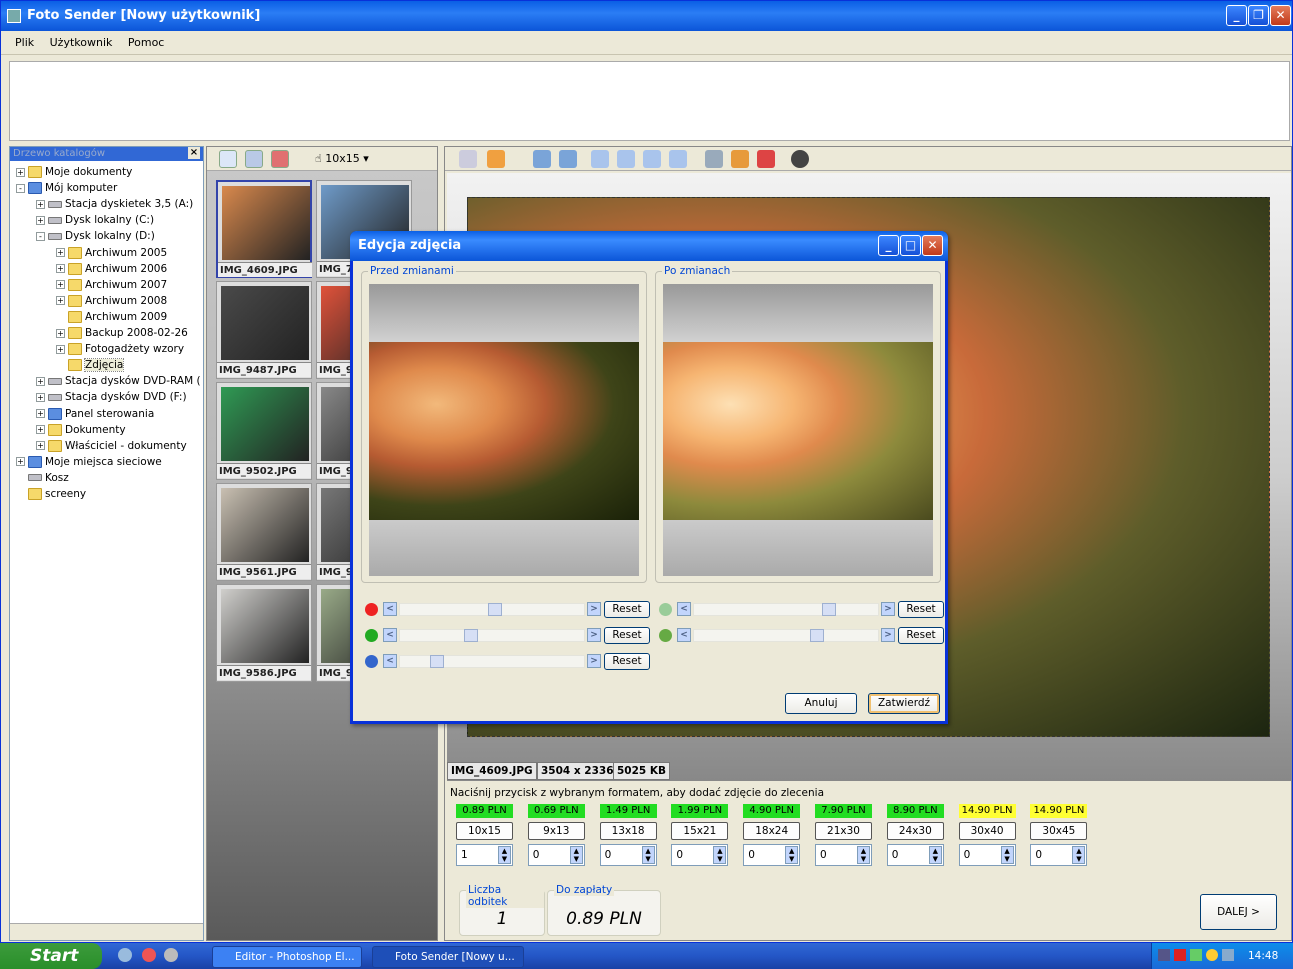 The height and width of the screenshot is (969, 1293). I want to click on tree-horizontal-scrollbar, so click(106, 931).